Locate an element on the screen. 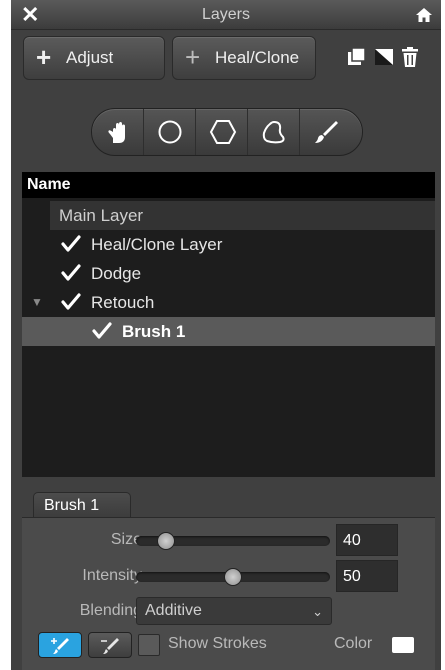 The image size is (445, 670). polygon-tool-button is located at coordinates (222, 132).